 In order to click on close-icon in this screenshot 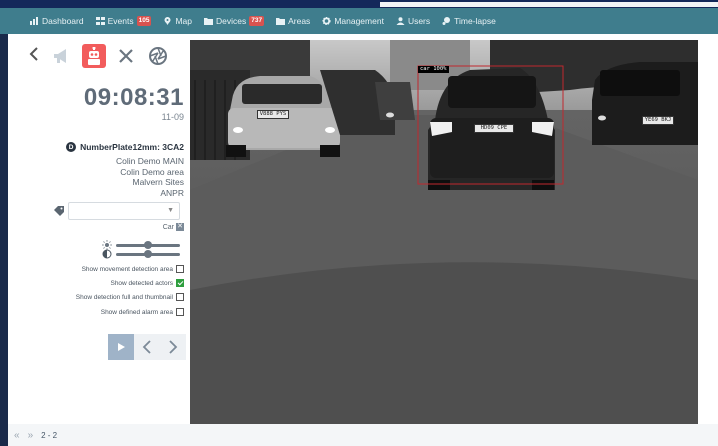, I will do `click(126, 56)`.